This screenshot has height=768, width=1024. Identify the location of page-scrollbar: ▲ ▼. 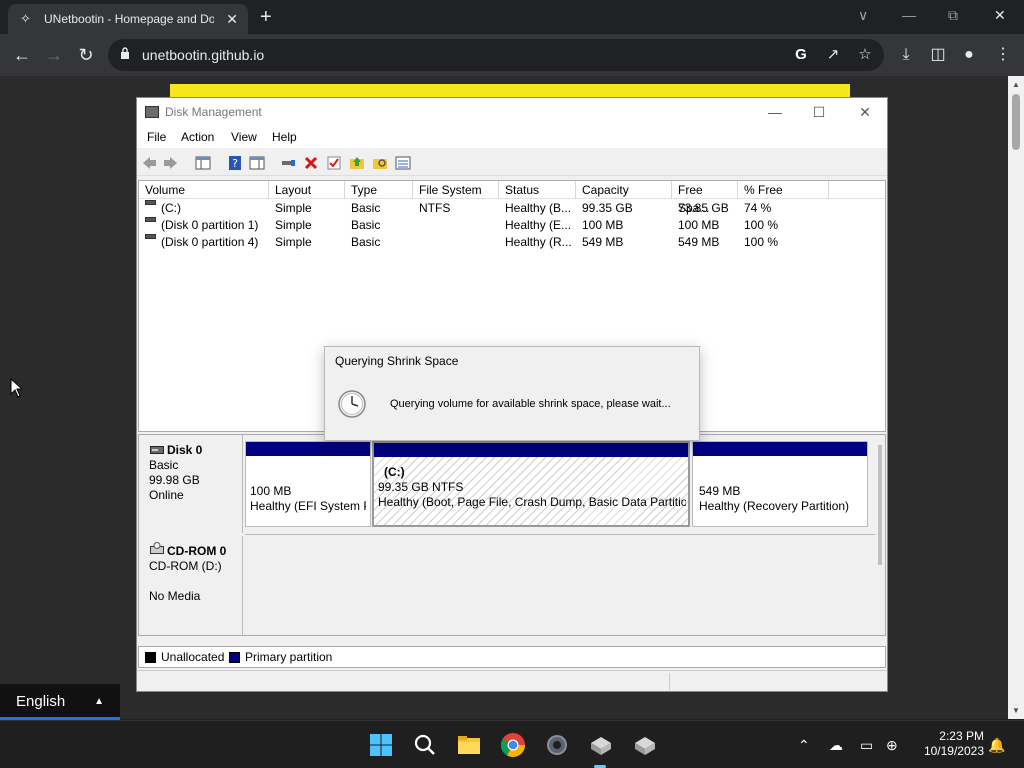
(1016, 397).